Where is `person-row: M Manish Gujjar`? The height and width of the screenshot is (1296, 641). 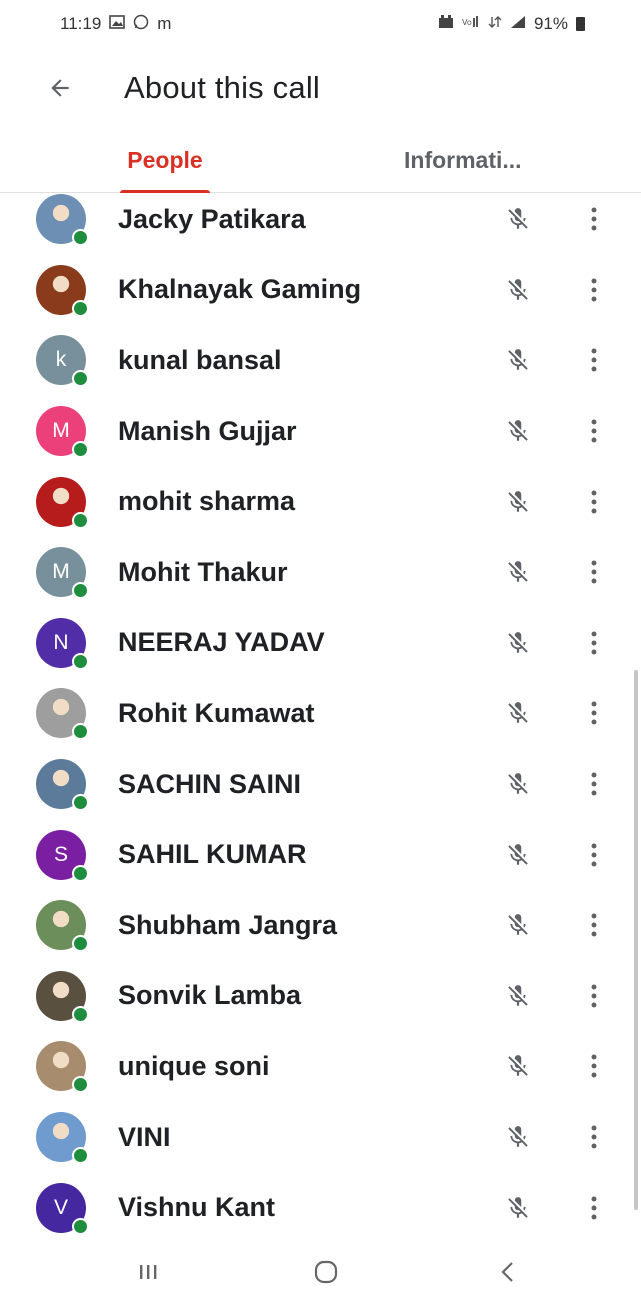
person-row: M Manish Gujjar is located at coordinates (320, 431).